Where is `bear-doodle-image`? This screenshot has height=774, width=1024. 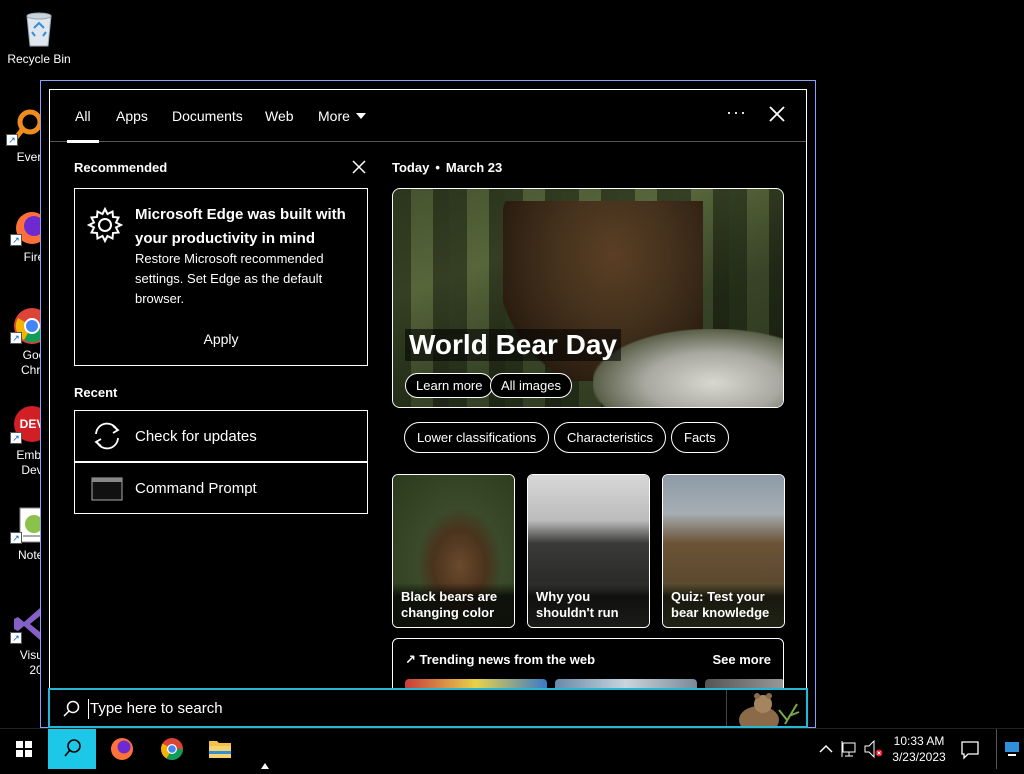 bear-doodle-image is located at coordinates (766, 712).